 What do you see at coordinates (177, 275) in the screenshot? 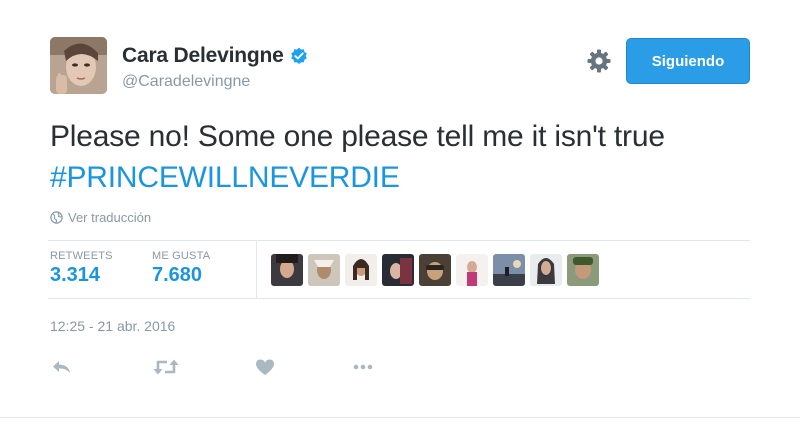
I see `likes-count: 7.680` at bounding box center [177, 275].